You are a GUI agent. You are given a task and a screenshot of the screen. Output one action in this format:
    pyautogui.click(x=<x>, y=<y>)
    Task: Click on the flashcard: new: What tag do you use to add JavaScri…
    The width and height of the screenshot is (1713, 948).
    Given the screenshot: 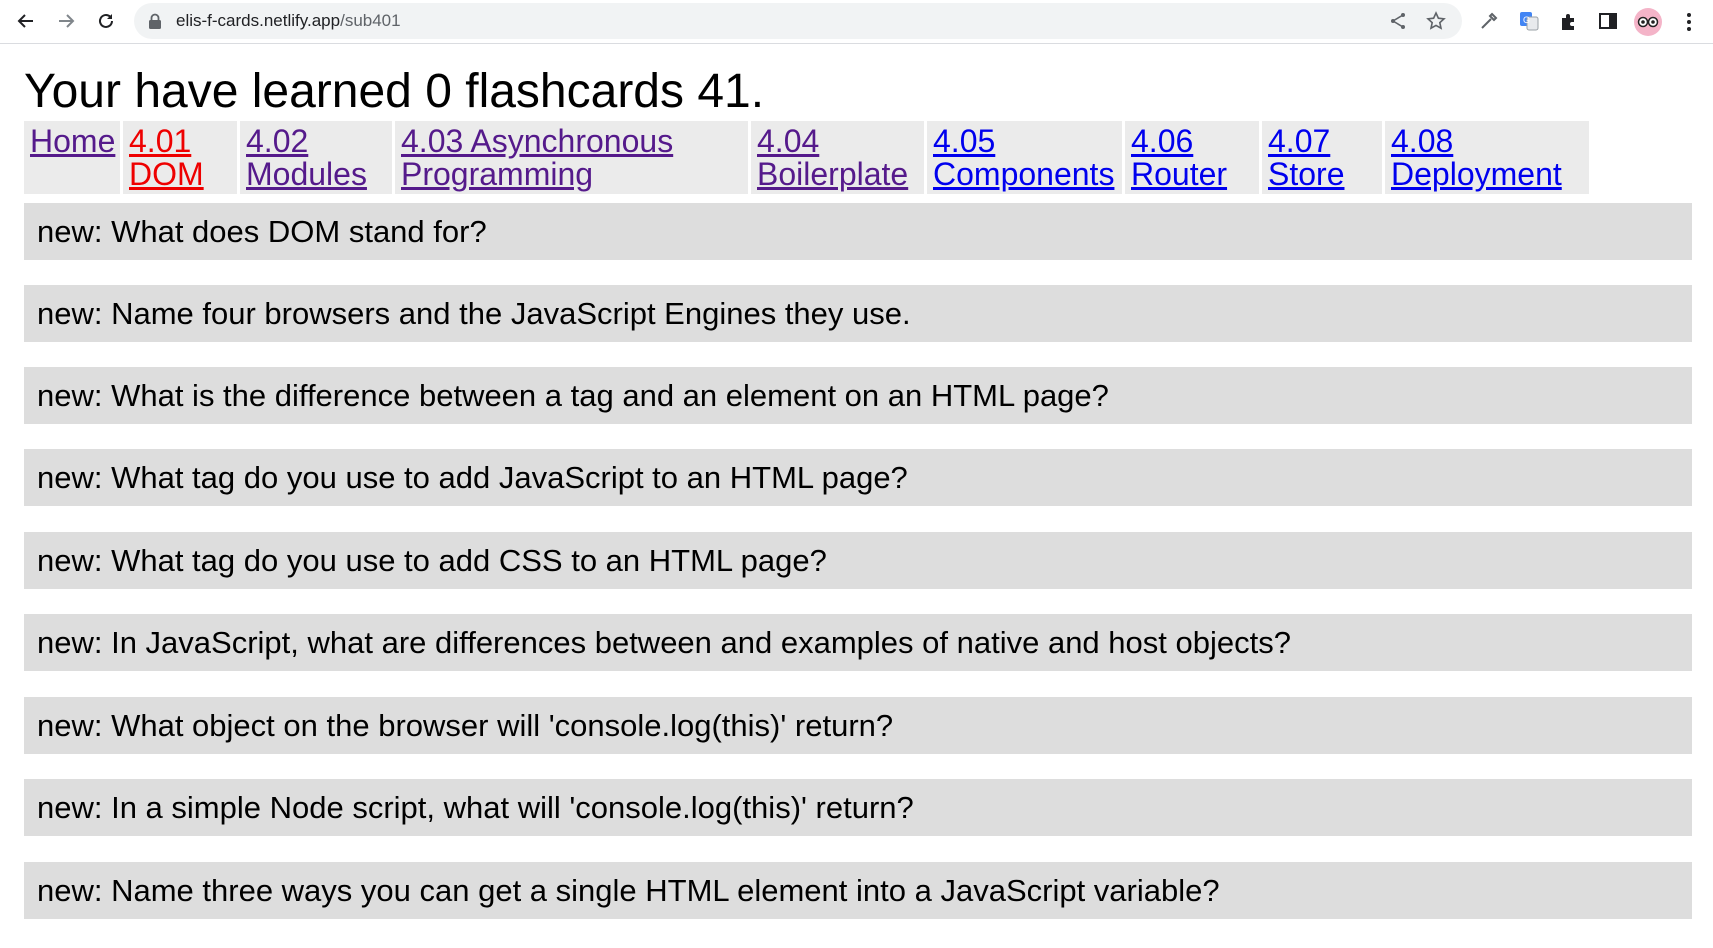 What is the action you would take?
    pyautogui.click(x=858, y=477)
    